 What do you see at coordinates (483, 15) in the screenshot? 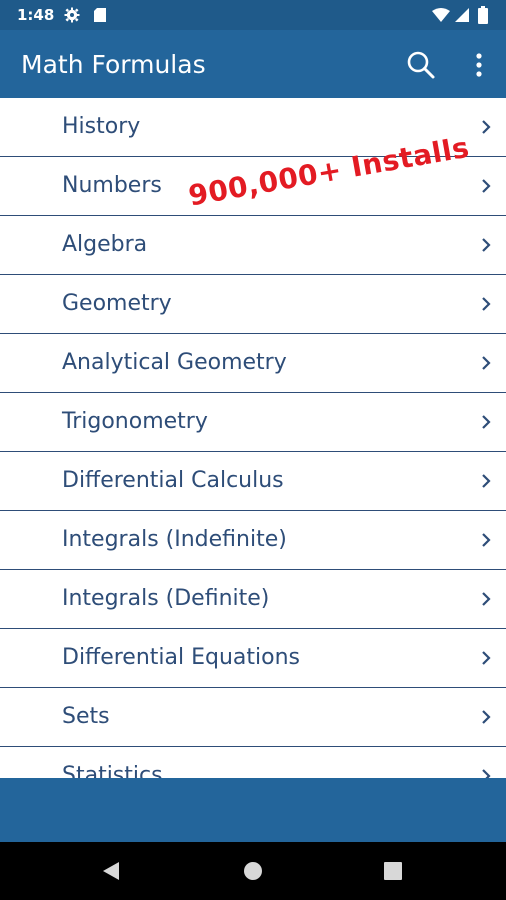
I see `battery-icon` at bounding box center [483, 15].